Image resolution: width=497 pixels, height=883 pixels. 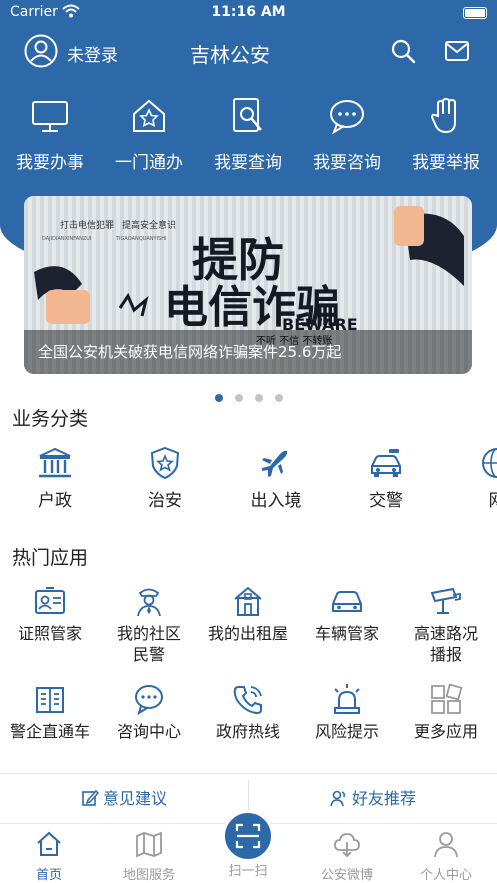 What do you see at coordinates (445, 654) in the screenshot?
I see `app-label-line2: 播报` at bounding box center [445, 654].